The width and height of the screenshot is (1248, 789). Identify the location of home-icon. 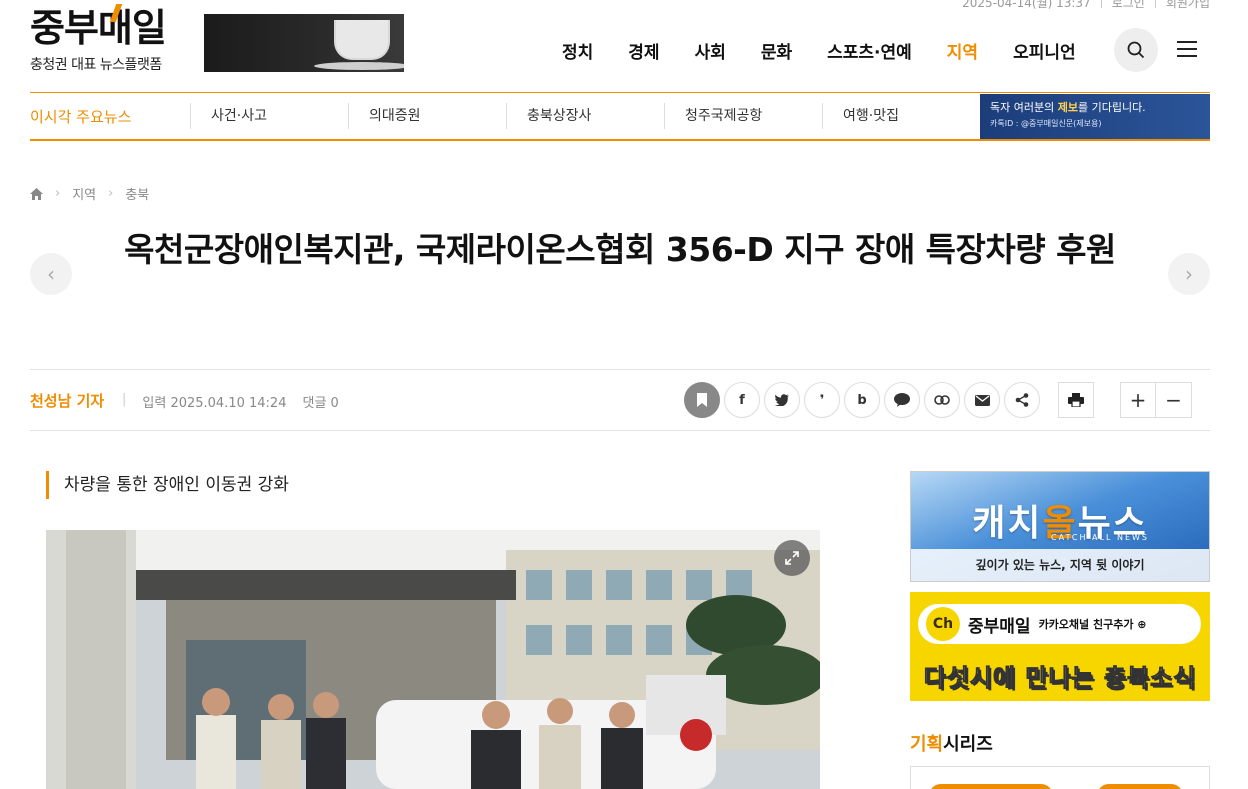
(36, 193).